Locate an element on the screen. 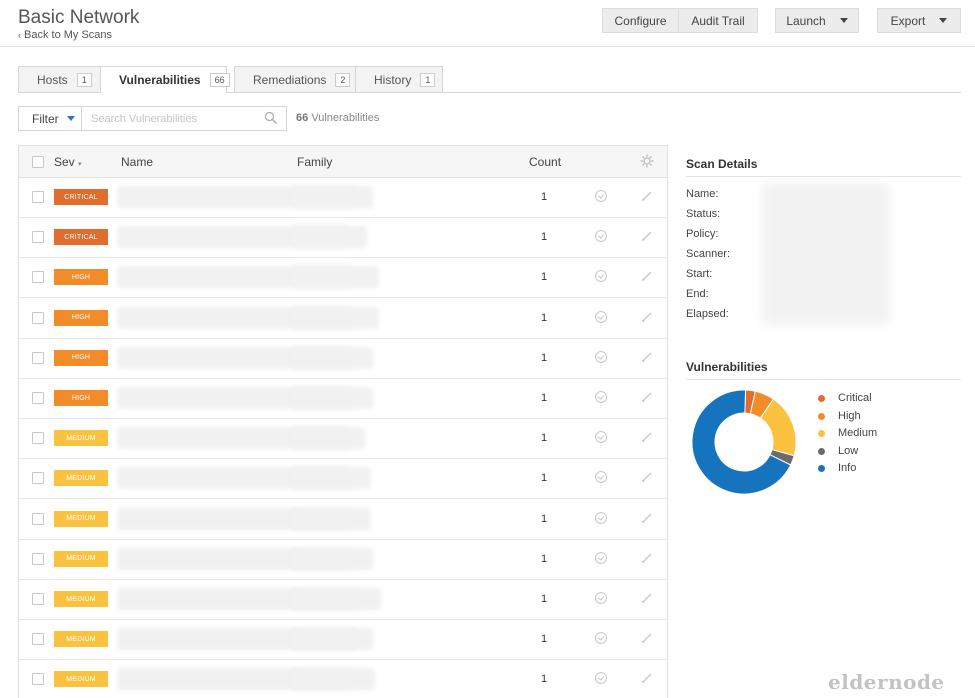  tab-remediations: Remediations 2 is located at coordinates (295, 79).